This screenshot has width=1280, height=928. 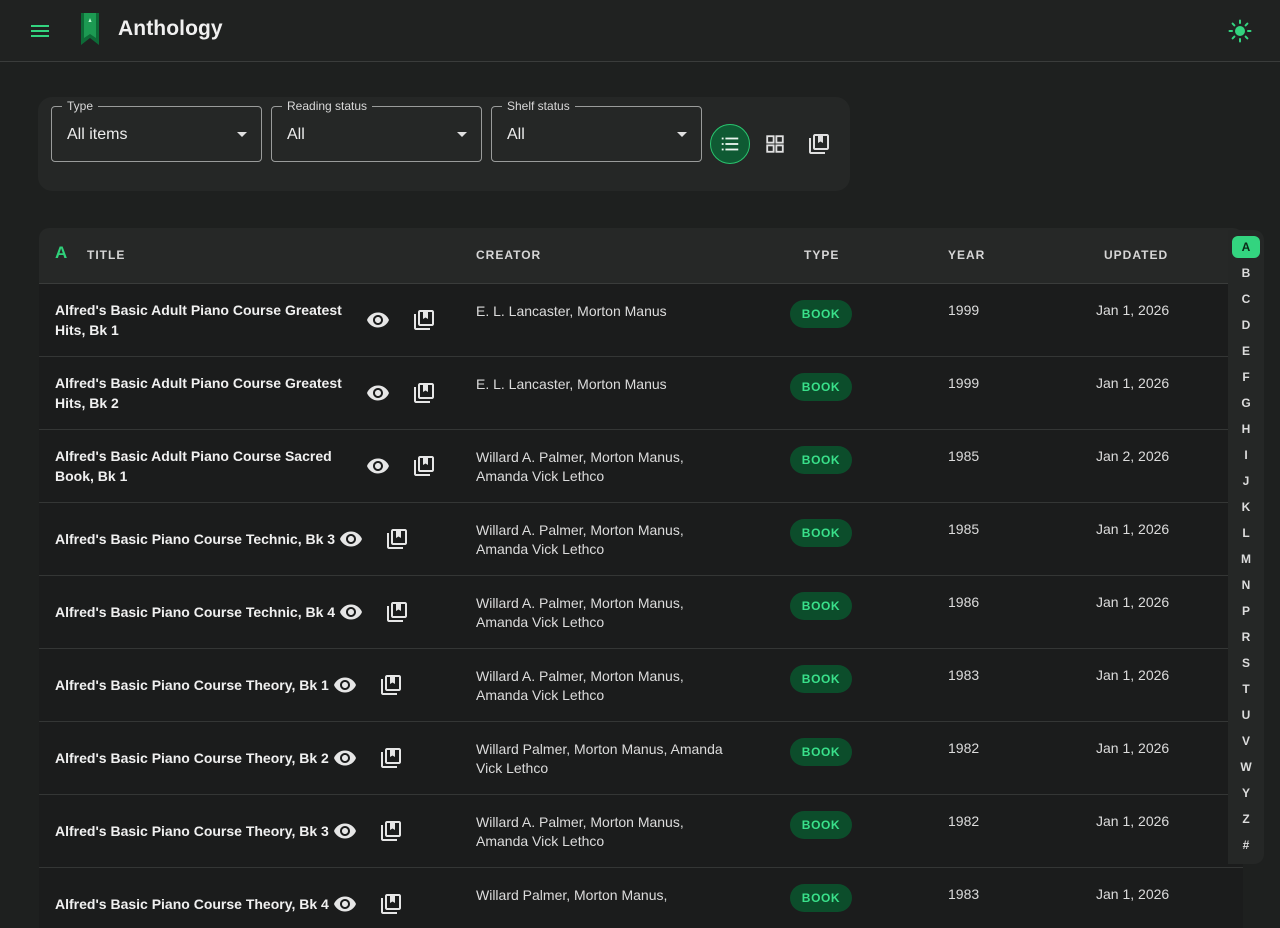 What do you see at coordinates (516, 134) in the screenshot?
I see `shelf-status-value: All` at bounding box center [516, 134].